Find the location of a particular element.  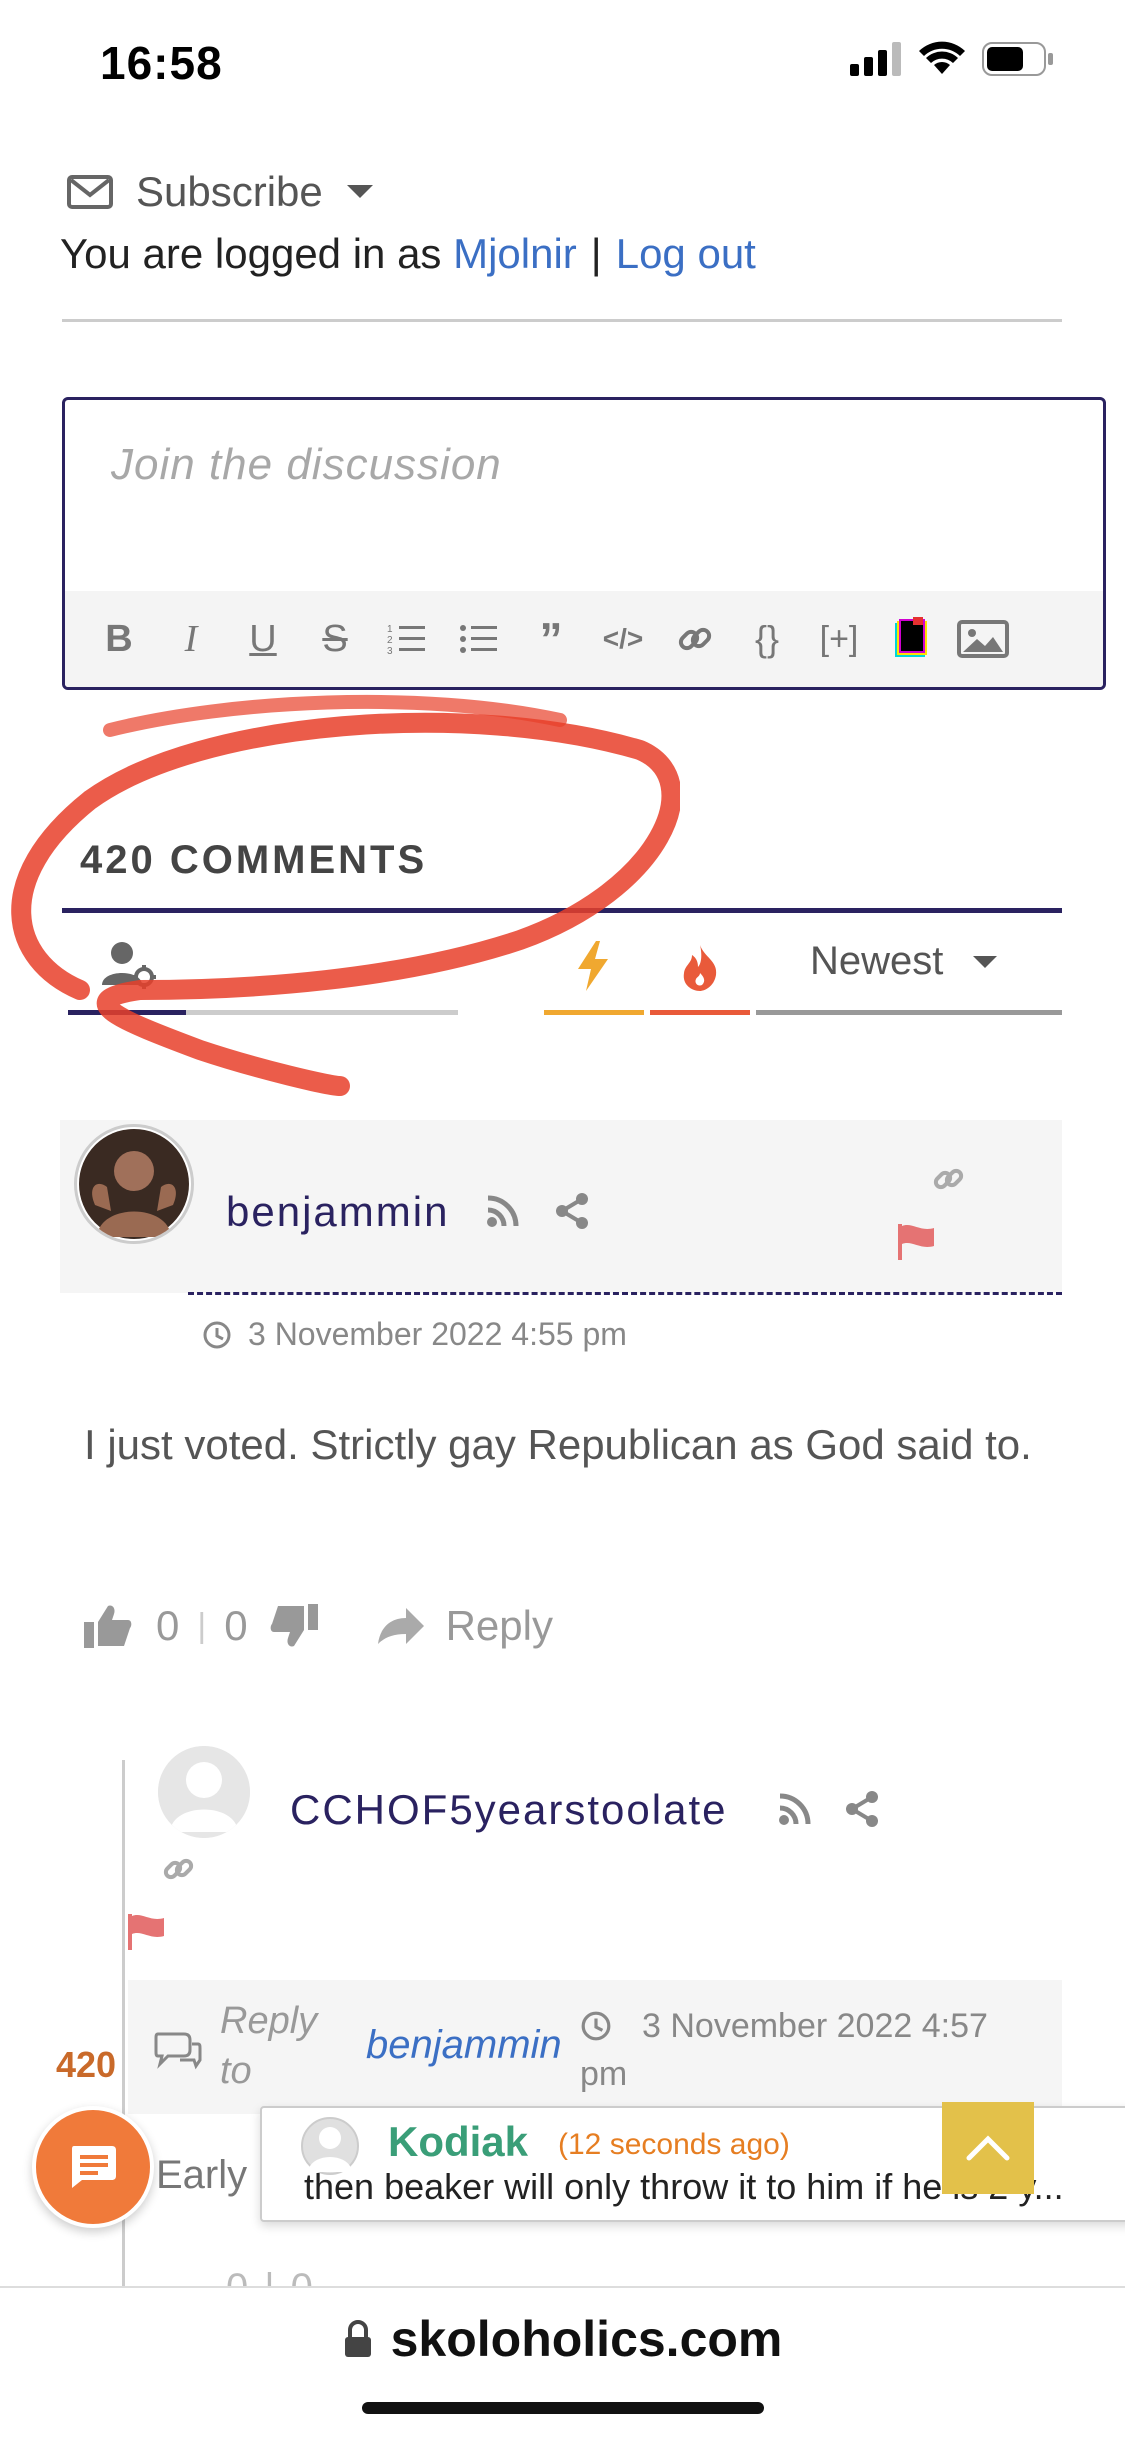

chat-icon is located at coordinates (94, 2167).